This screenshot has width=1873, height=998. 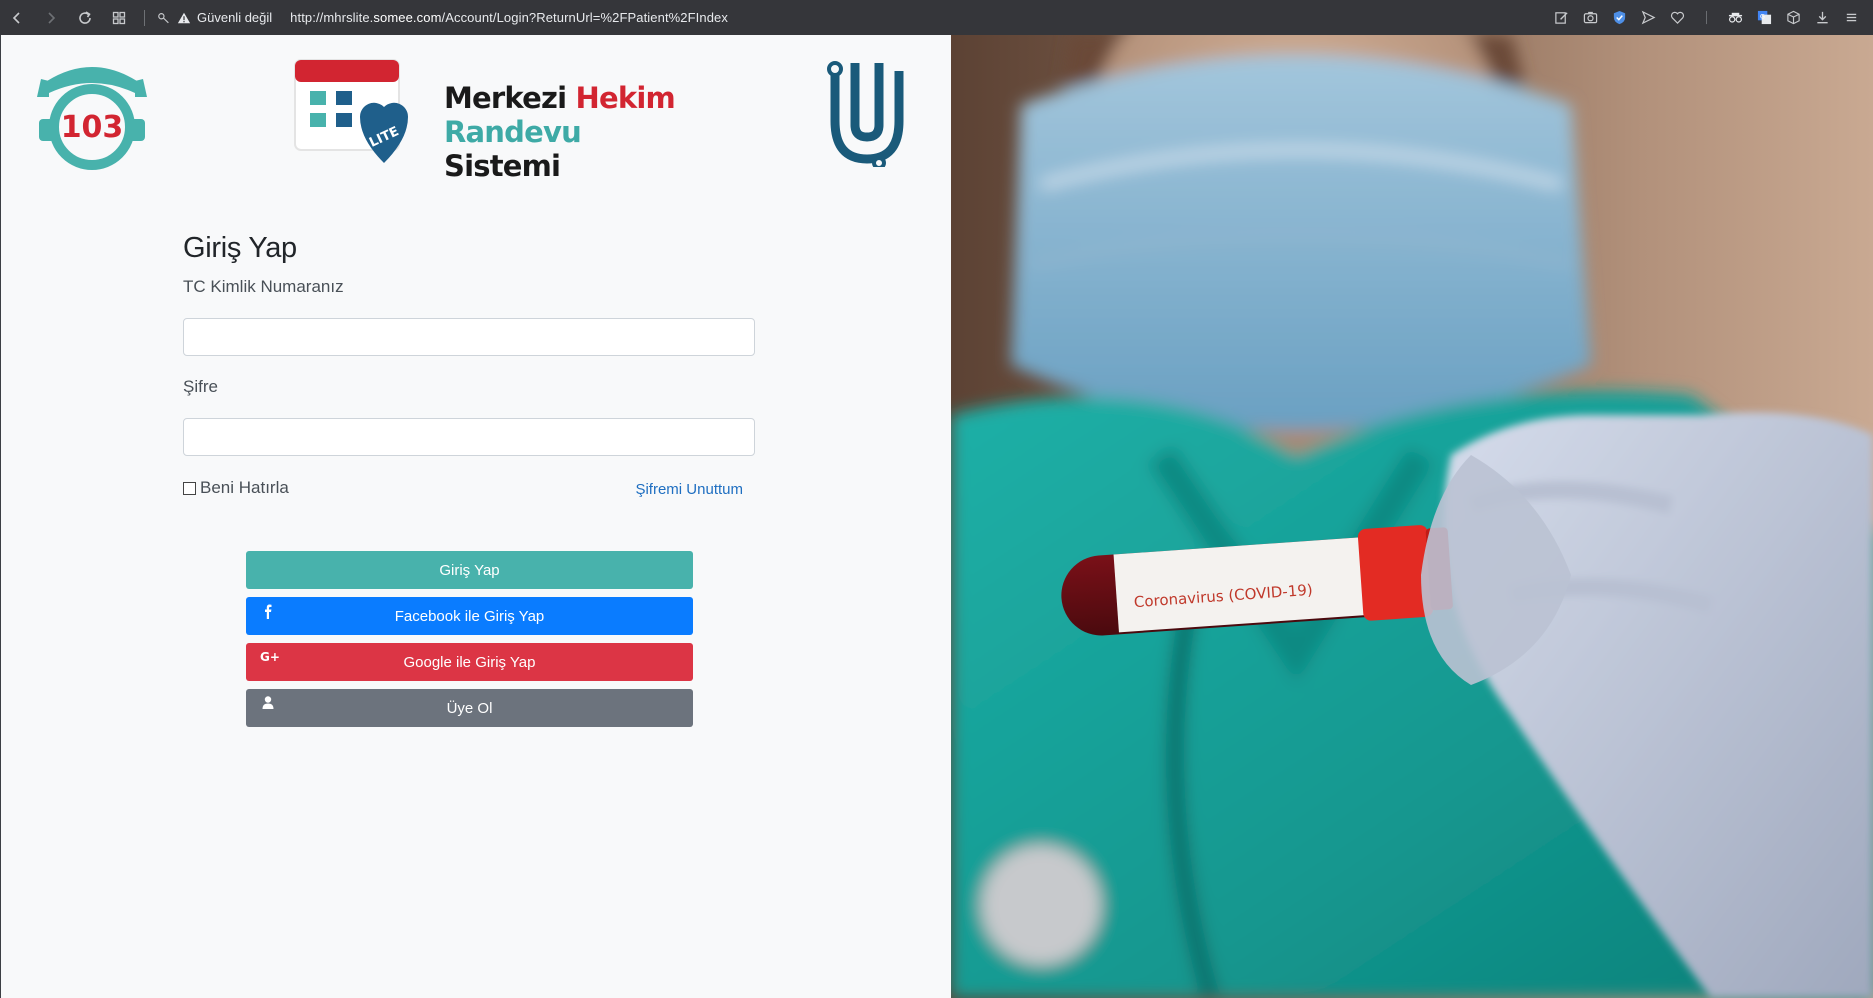 I want to click on warning-icon, so click(x=184, y=17).